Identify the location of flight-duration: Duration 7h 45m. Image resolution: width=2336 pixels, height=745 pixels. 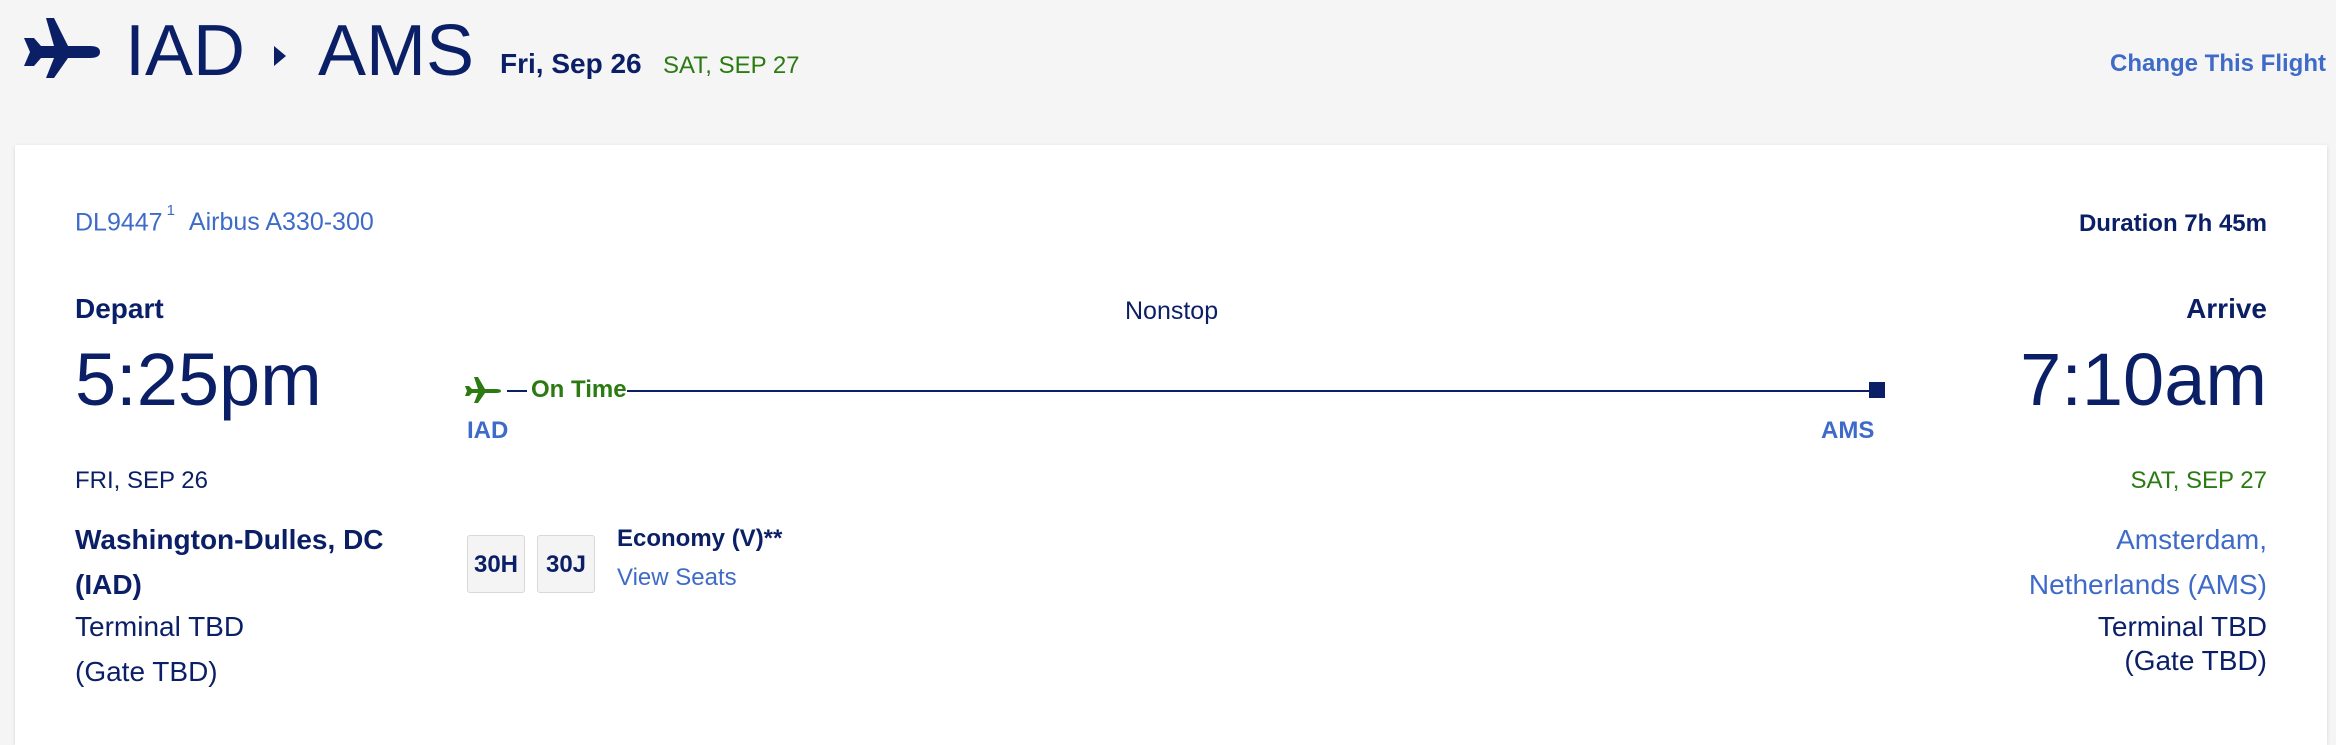
(2172, 223).